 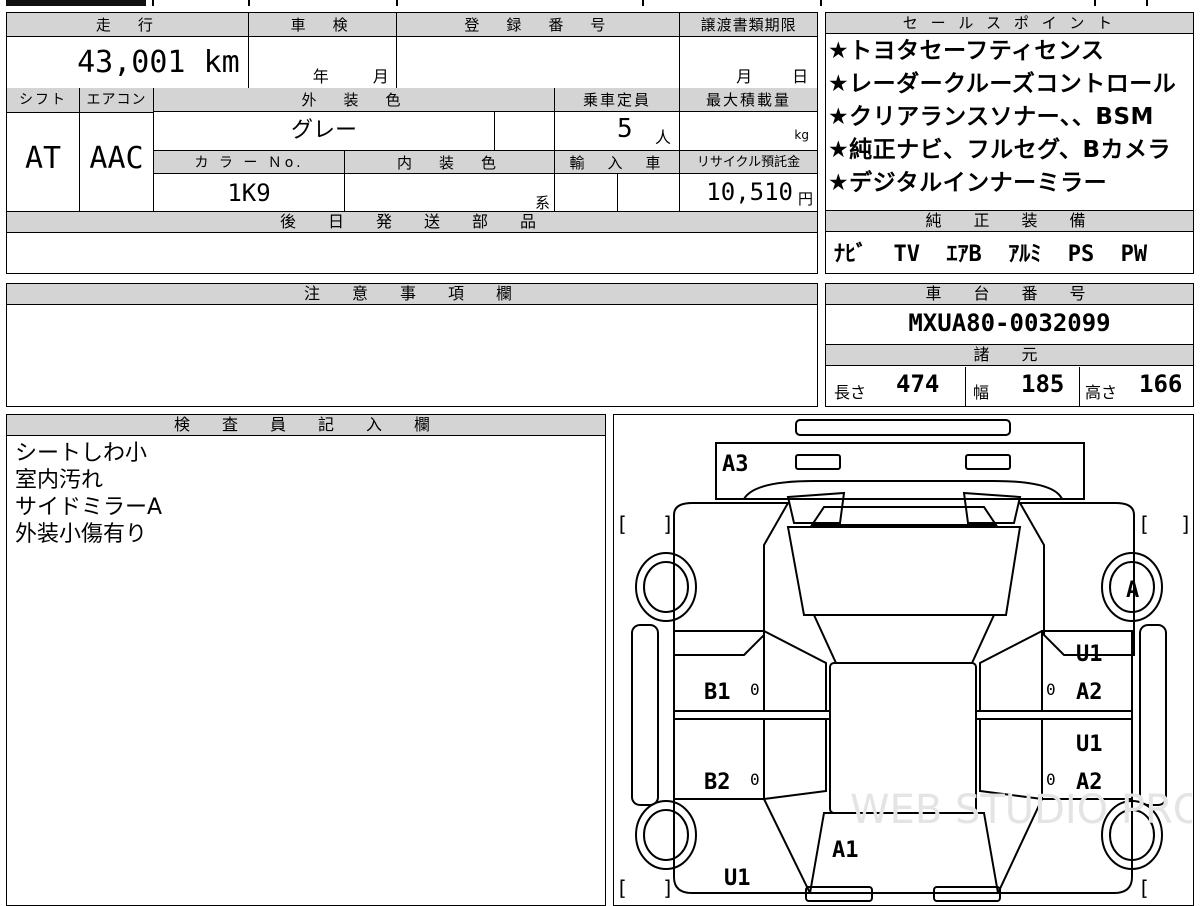 I want to click on left-step-rail, so click(x=752, y=715).